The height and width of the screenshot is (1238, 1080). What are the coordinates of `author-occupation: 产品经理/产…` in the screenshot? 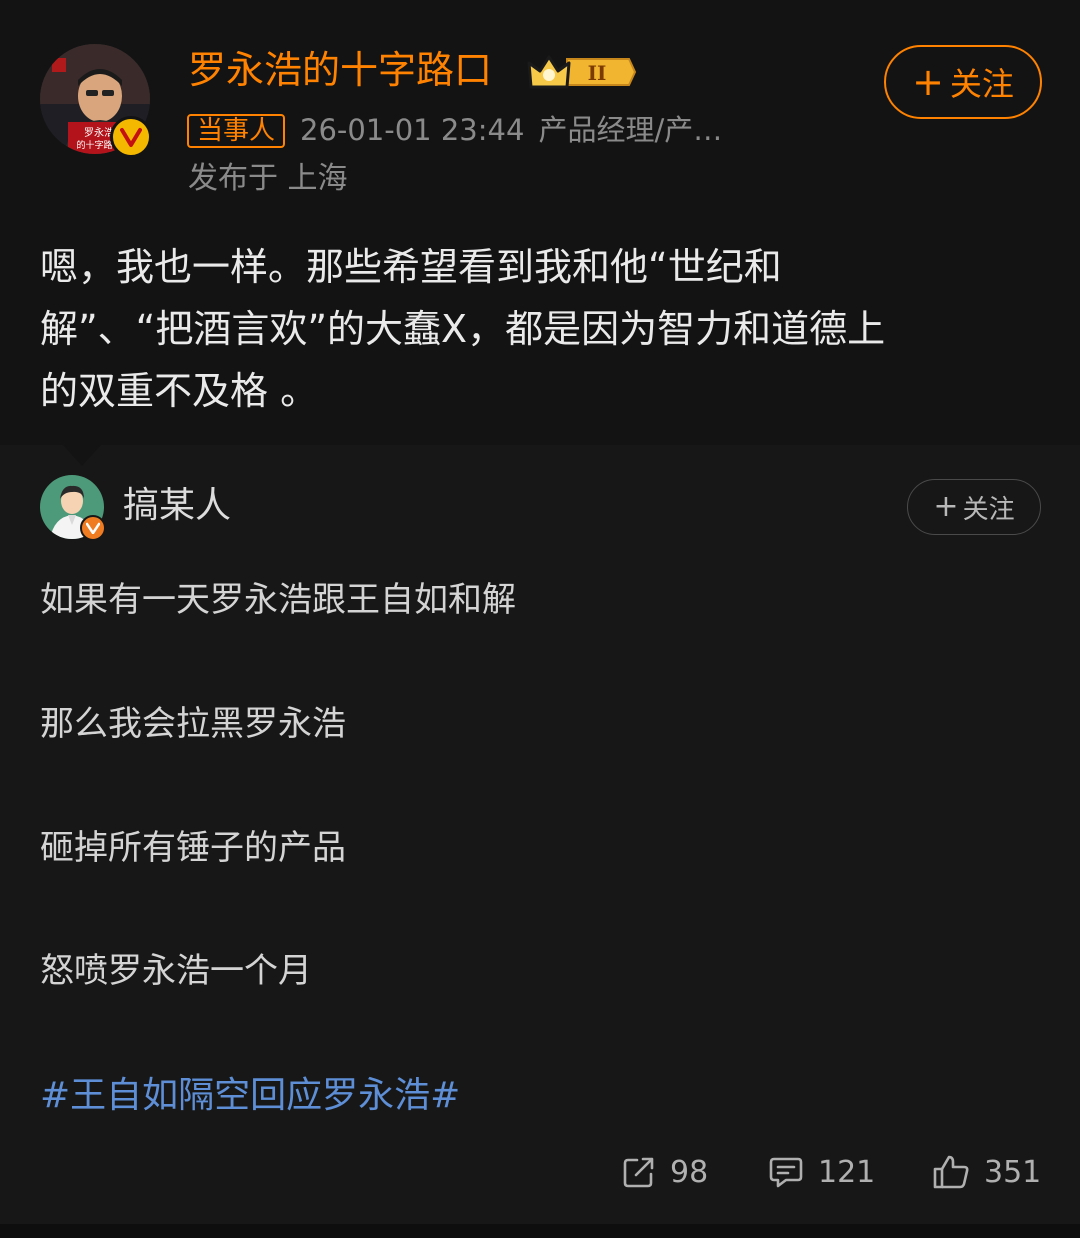 It's located at (630, 130).